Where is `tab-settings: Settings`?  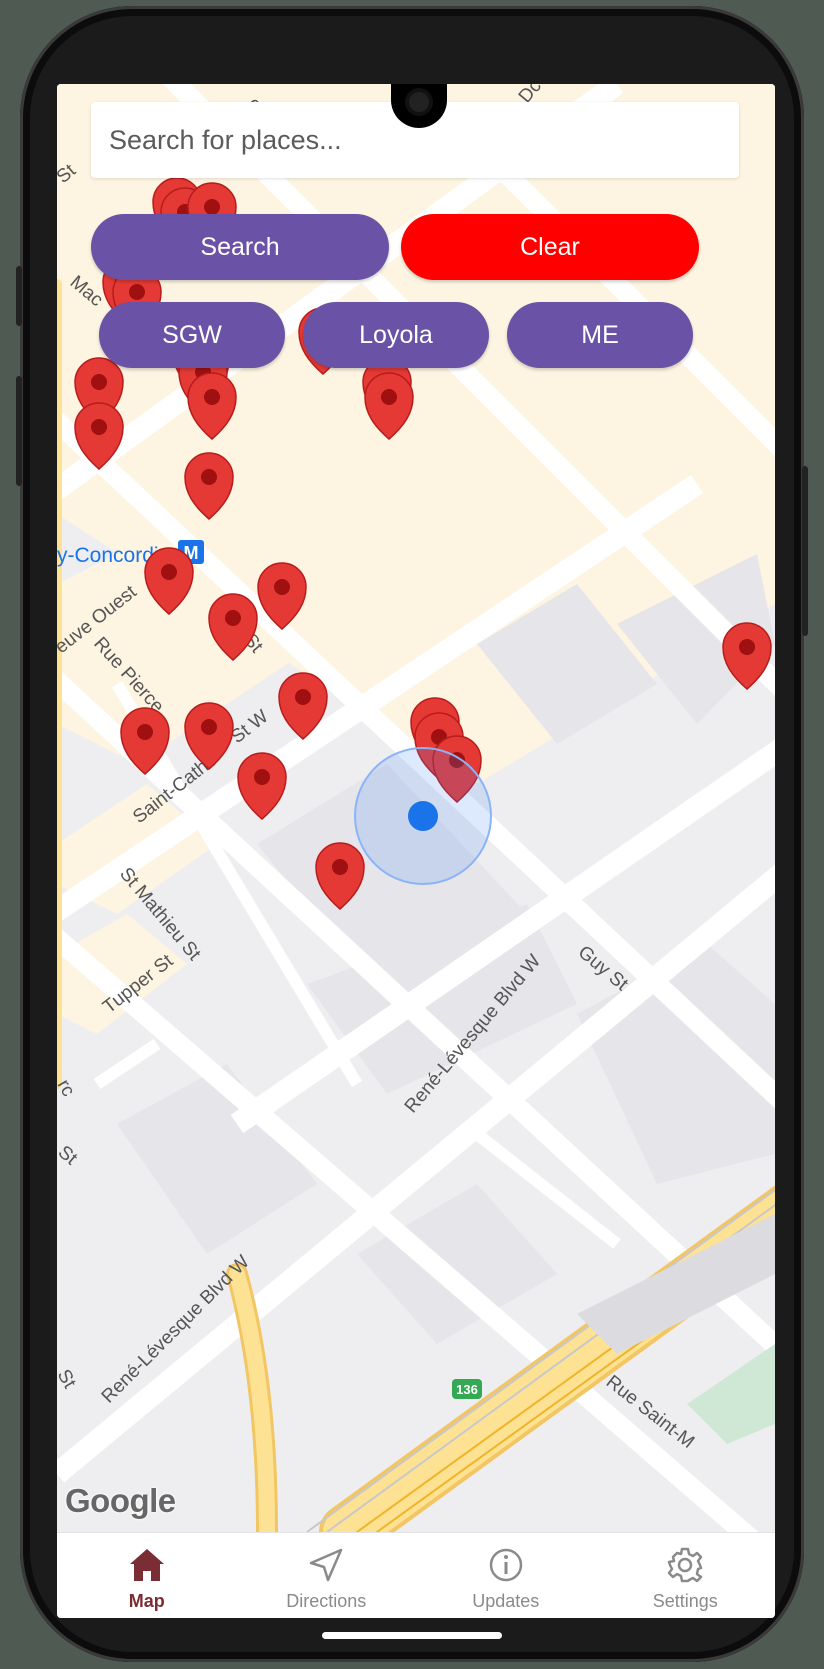 tab-settings: Settings is located at coordinates (686, 1575).